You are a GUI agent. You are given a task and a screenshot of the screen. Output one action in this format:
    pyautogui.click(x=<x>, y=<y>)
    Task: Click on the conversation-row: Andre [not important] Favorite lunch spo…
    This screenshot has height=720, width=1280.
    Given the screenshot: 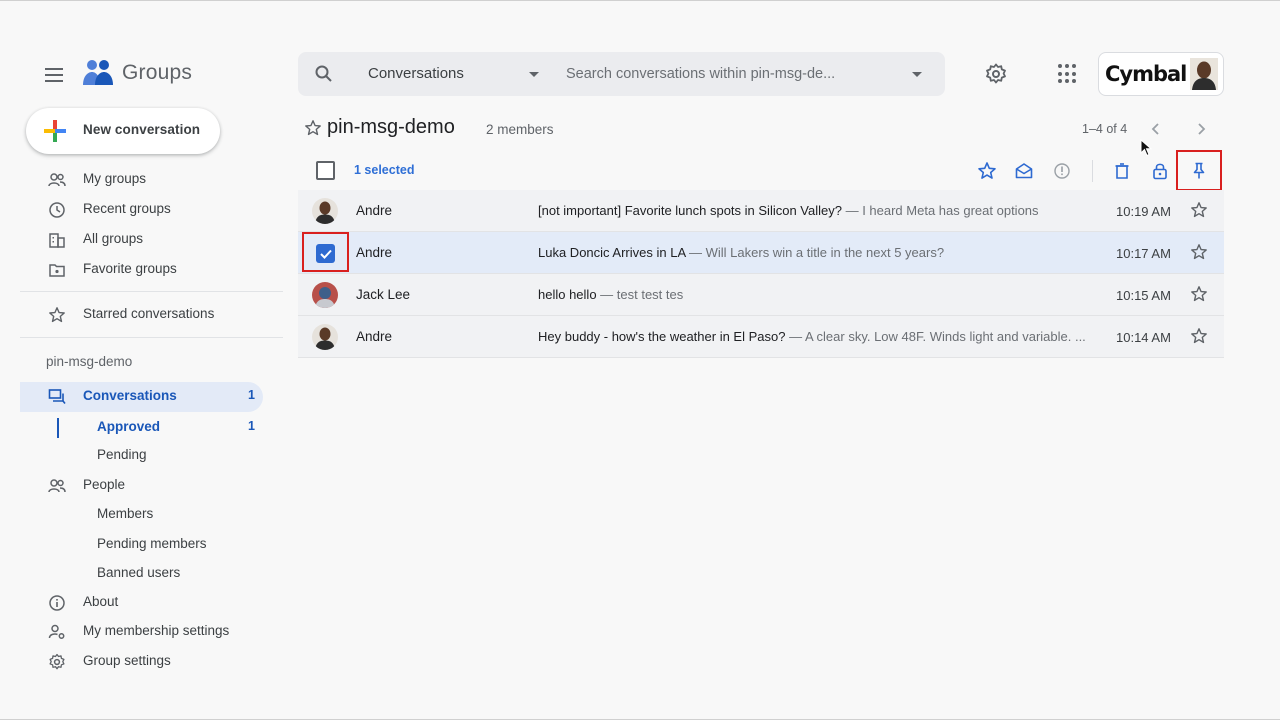 What is the action you would take?
    pyautogui.click(x=761, y=211)
    